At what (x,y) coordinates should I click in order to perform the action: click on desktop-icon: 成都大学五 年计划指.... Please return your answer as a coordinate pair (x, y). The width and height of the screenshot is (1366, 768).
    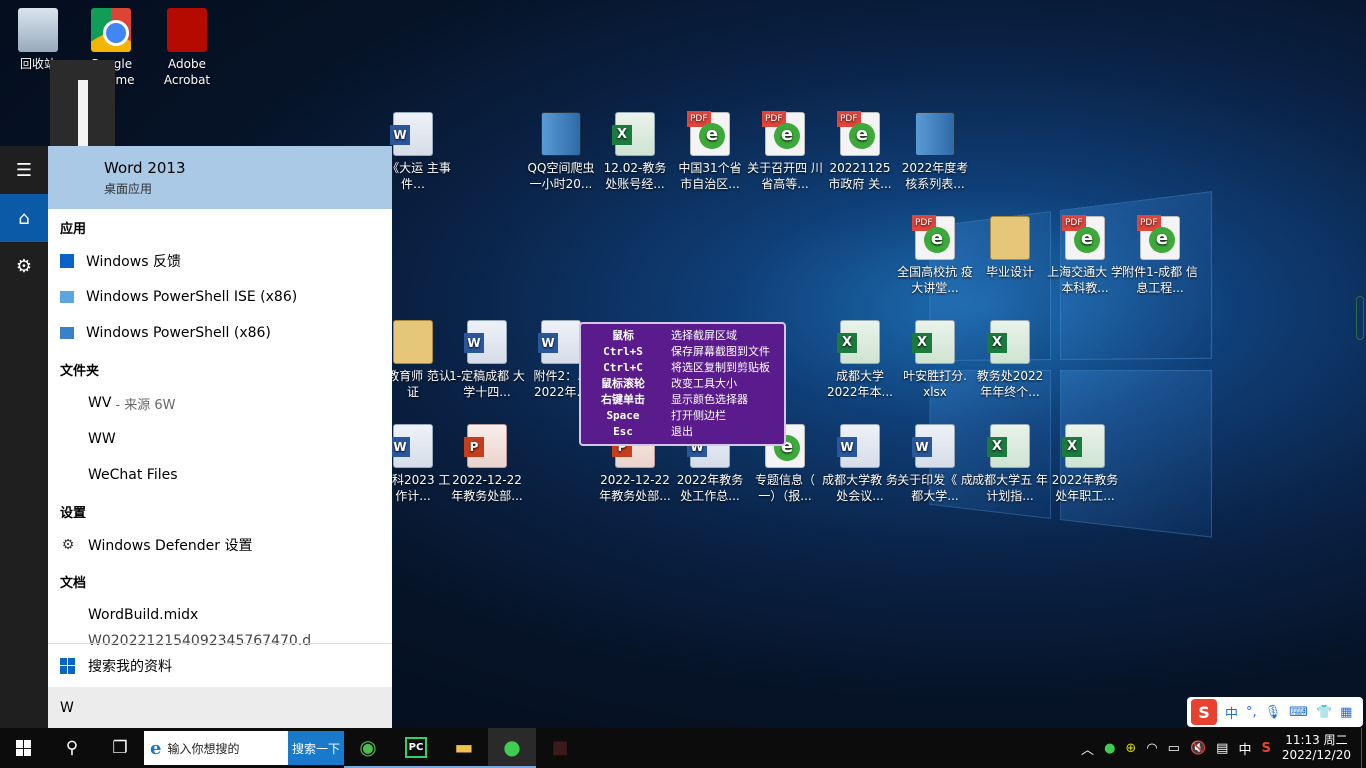
    Looking at the image, I should click on (1010, 464).